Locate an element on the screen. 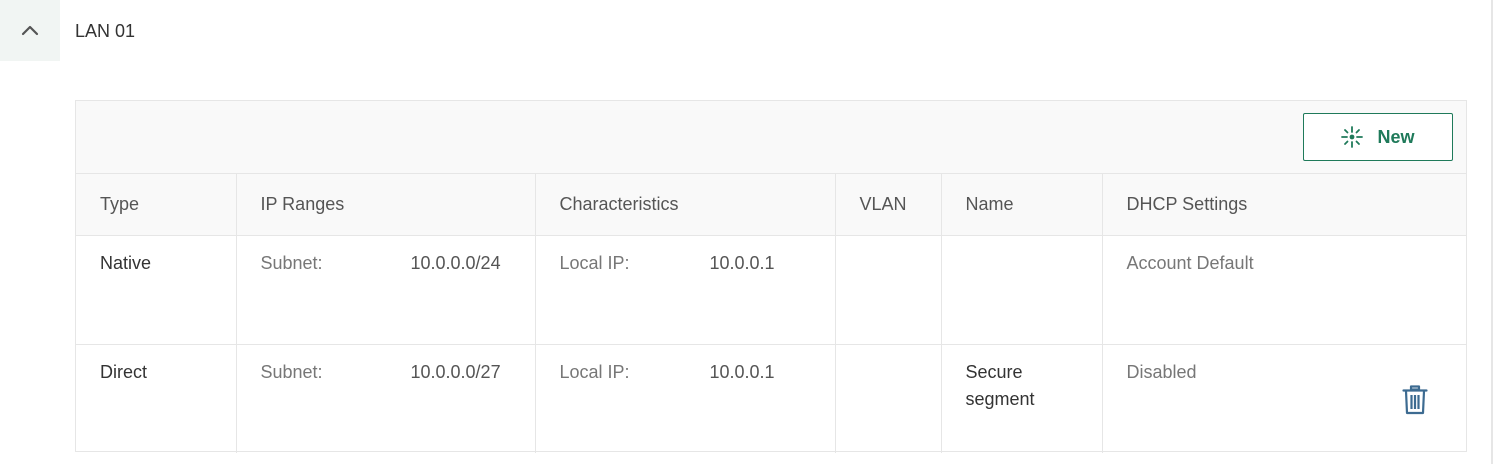 This screenshot has height=464, width=1493. column-header-name: Name is located at coordinates (1022, 204).